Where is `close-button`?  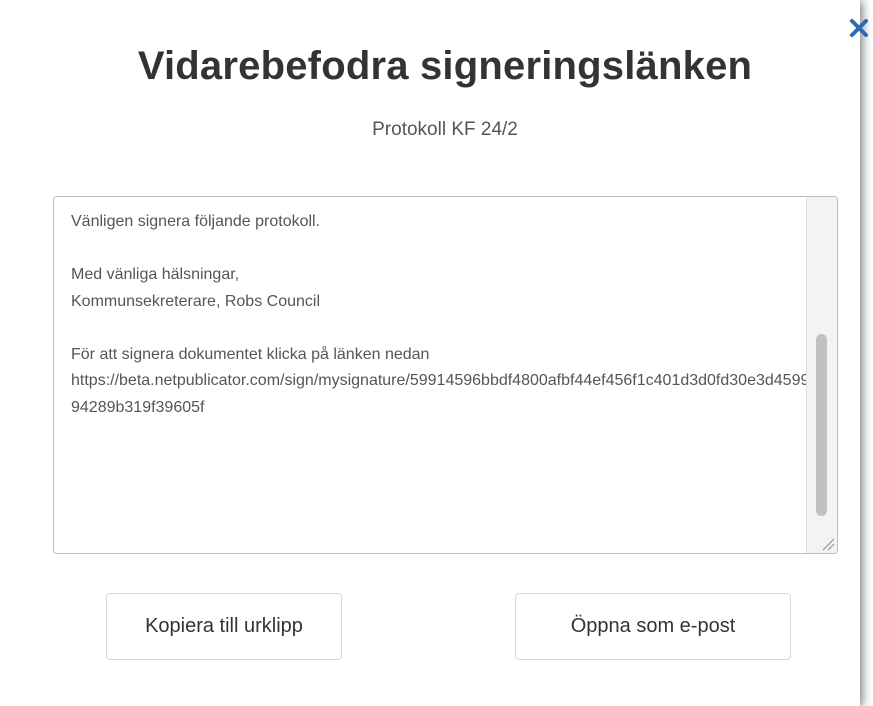
close-button is located at coordinates (859, 28).